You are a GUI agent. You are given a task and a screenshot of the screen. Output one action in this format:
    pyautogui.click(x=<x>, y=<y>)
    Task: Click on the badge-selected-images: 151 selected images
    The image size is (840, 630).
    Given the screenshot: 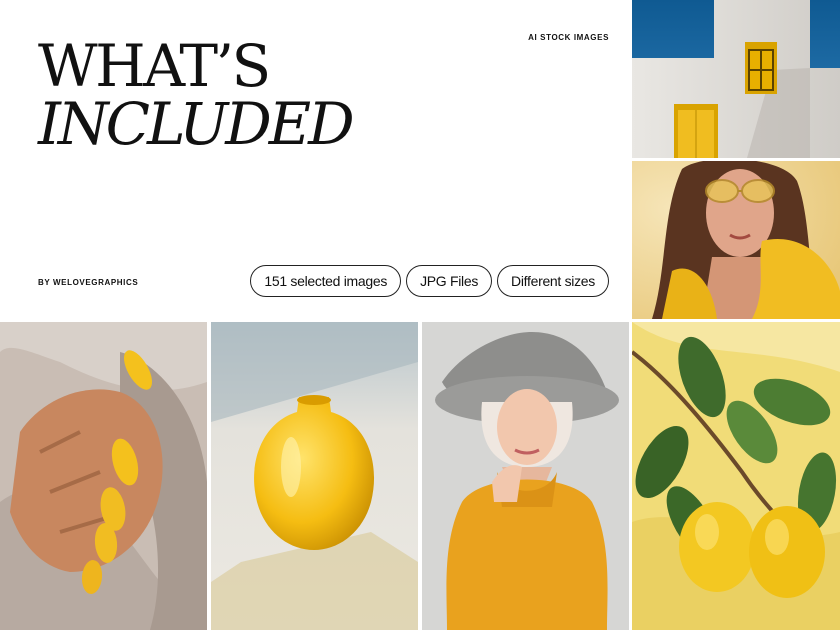 What is the action you would take?
    pyautogui.click(x=326, y=281)
    